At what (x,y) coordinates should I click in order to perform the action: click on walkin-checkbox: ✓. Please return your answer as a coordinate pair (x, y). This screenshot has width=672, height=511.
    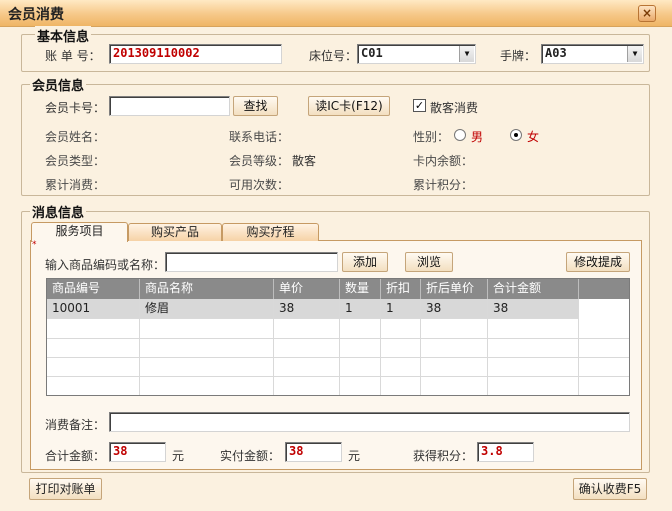
    Looking at the image, I should click on (419, 105).